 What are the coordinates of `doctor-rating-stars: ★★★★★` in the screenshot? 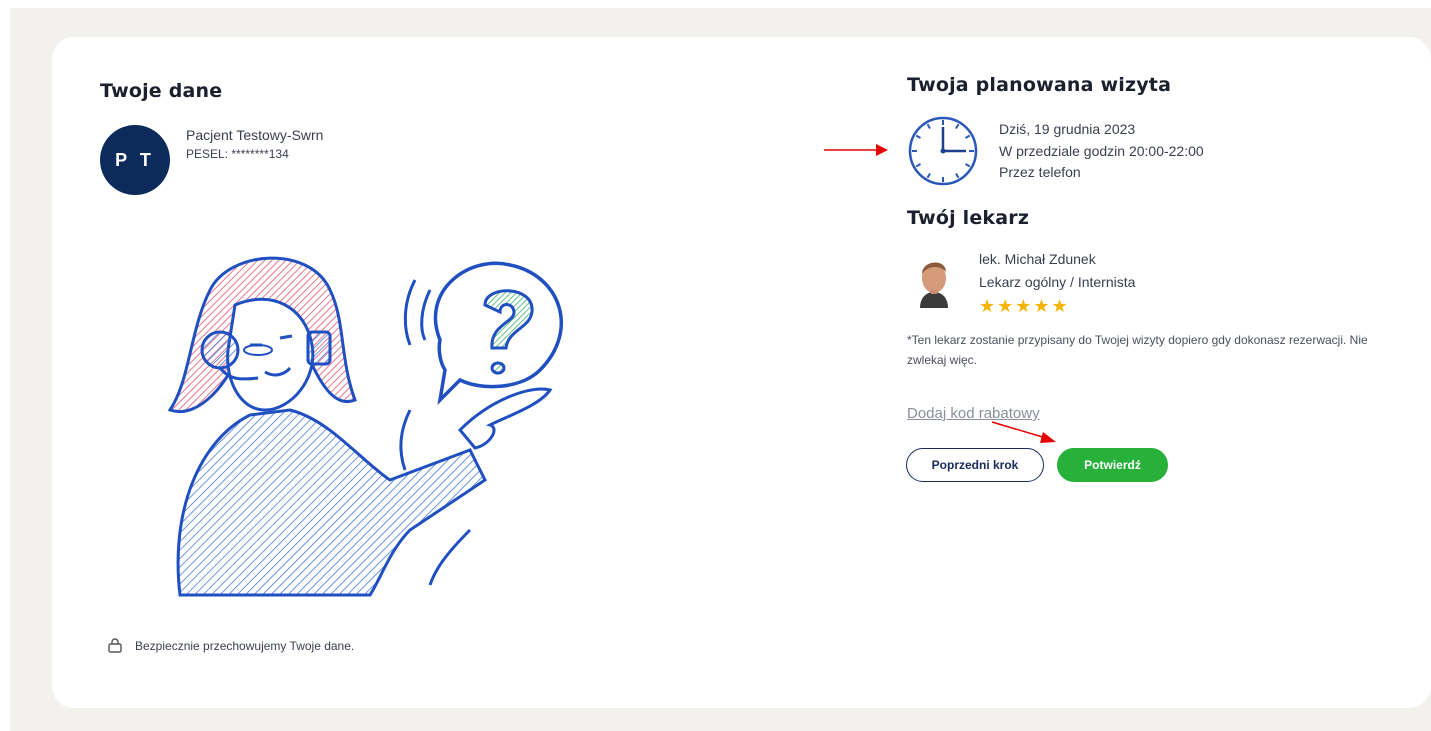 It's located at (1024, 306).